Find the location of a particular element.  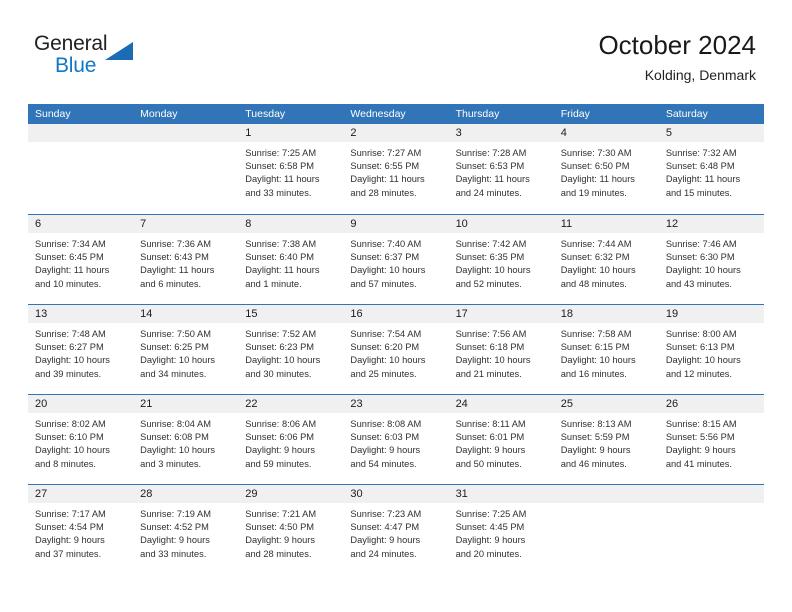

day-number-strip: 12 is located at coordinates (711, 224).